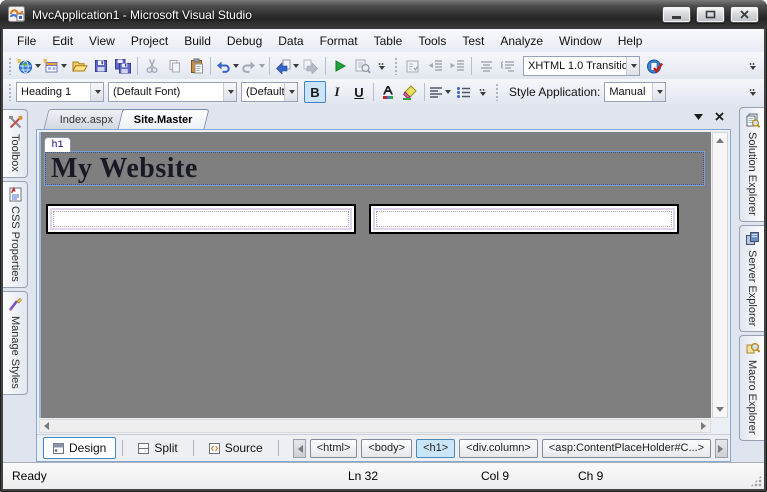  Describe the element at coordinates (299, 448) in the screenshot. I see `tag-scroll-left-button` at that location.